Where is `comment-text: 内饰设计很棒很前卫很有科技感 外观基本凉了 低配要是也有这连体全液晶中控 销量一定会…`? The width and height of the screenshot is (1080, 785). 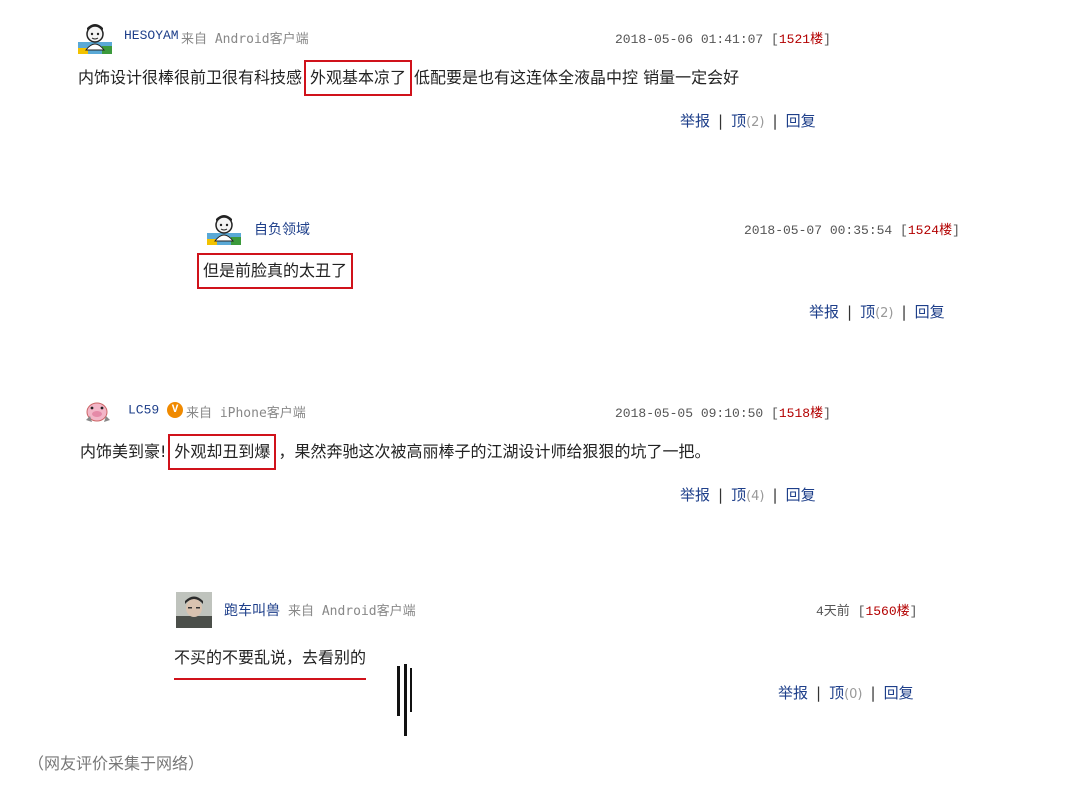 comment-text: 内饰设计很棒很前卫很有科技感 外观基本凉了 低配要是也有这连体全液晶中控 销量一定会… is located at coordinates (408, 78).